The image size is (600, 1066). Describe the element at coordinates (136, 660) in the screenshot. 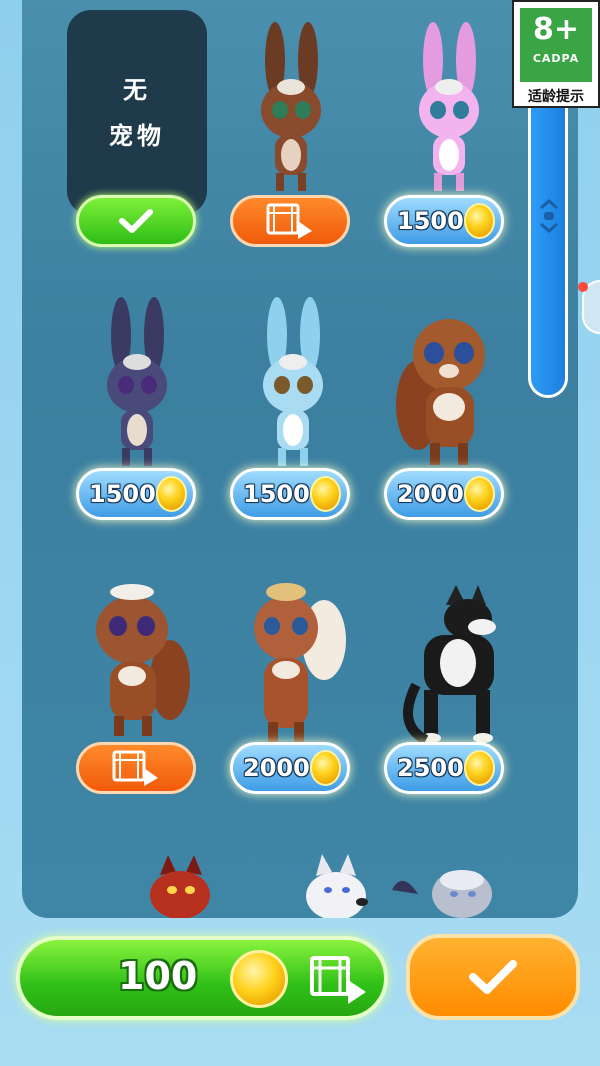

I see `pet-squirrel-girl` at that location.